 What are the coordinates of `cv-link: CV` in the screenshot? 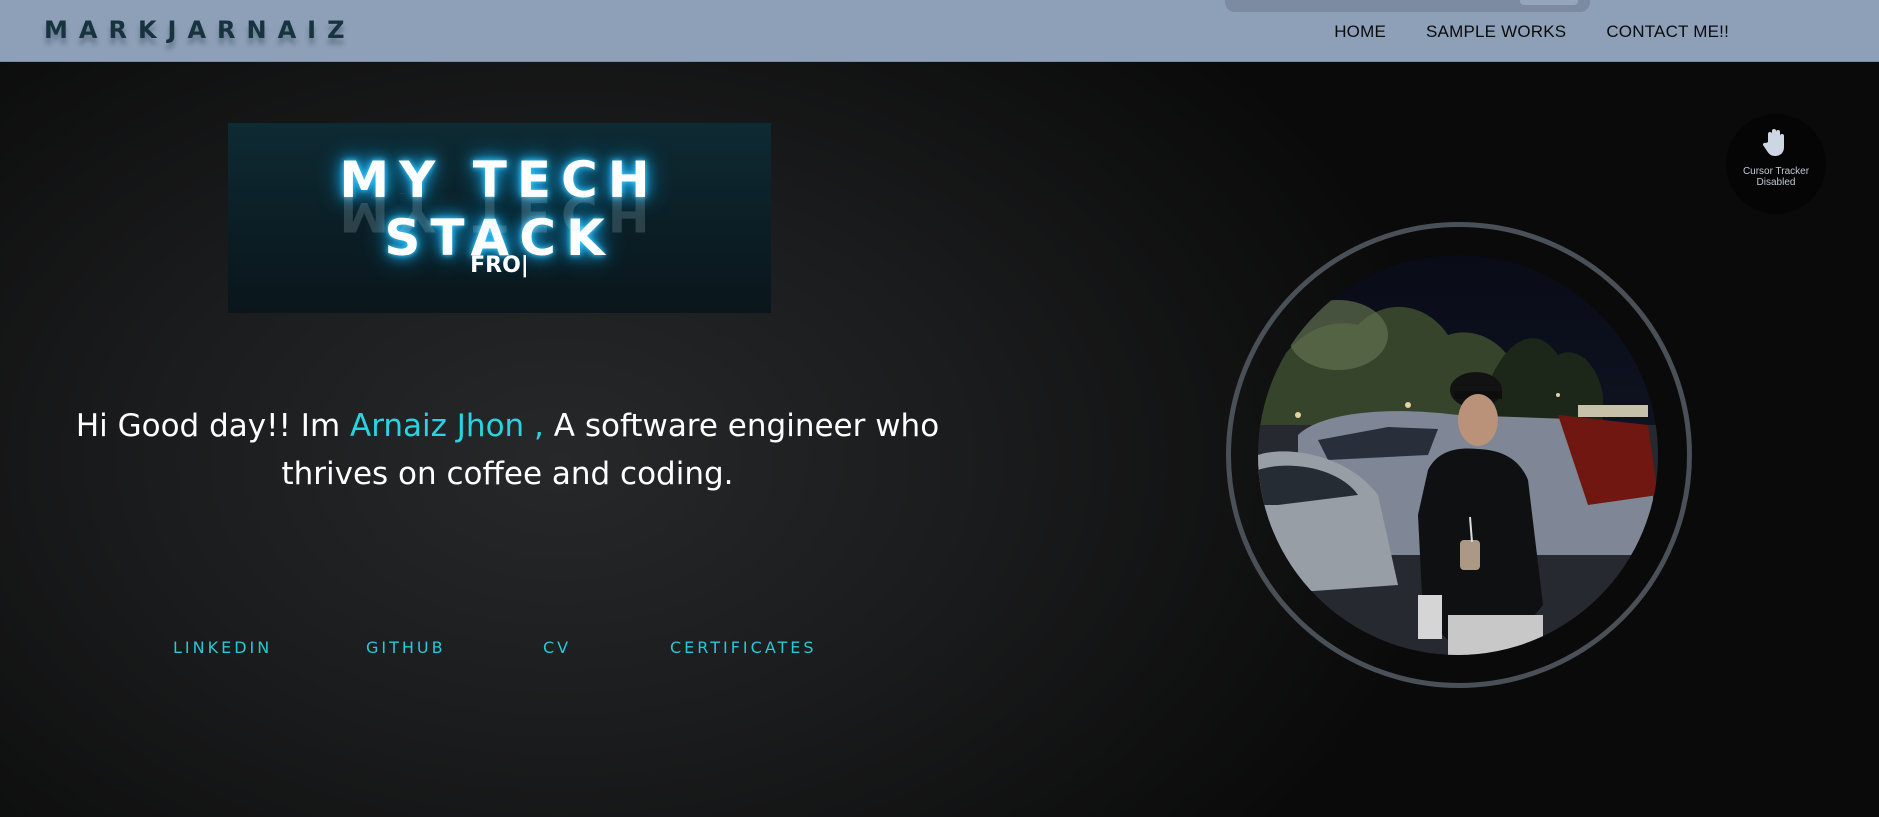 It's located at (557, 647).